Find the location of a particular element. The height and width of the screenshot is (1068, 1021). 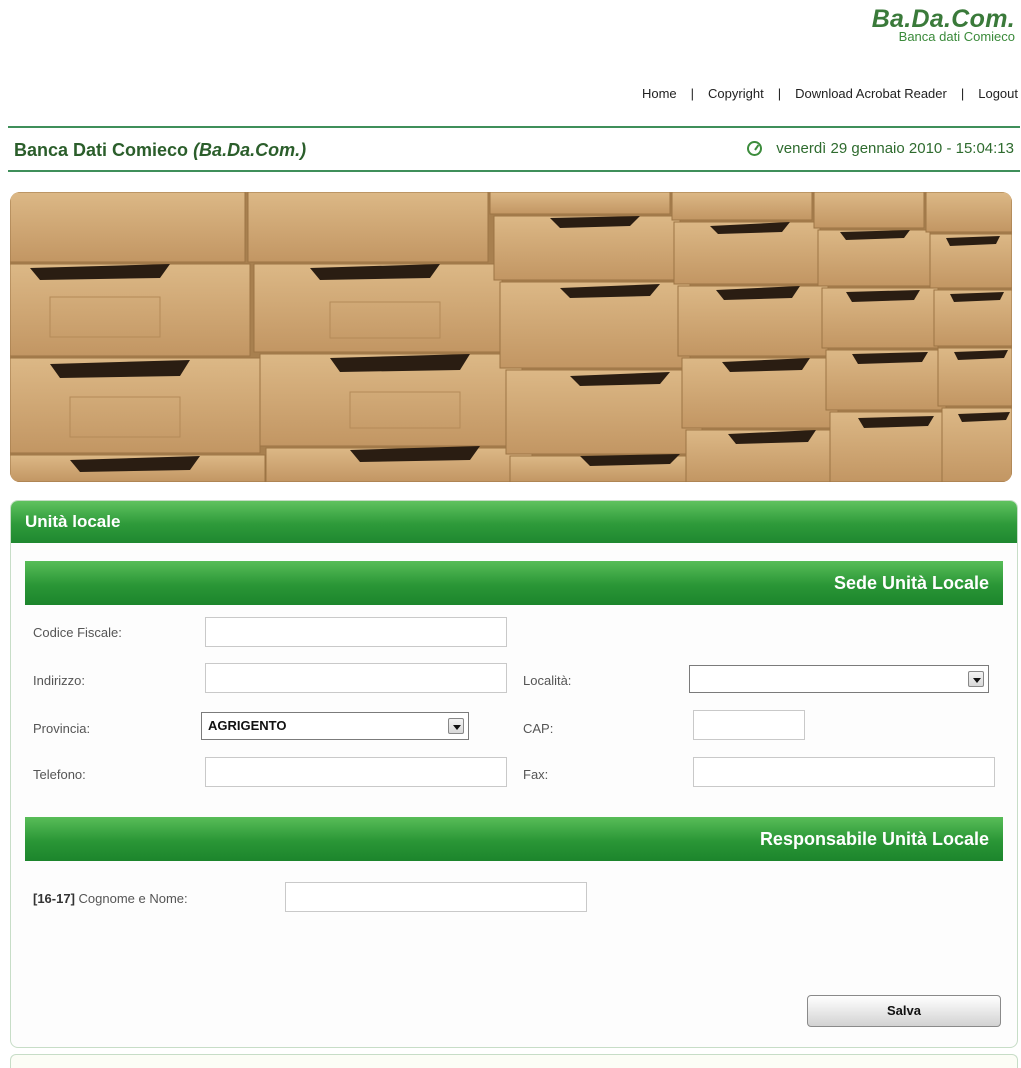

localita-label: Località: is located at coordinates (547, 680).